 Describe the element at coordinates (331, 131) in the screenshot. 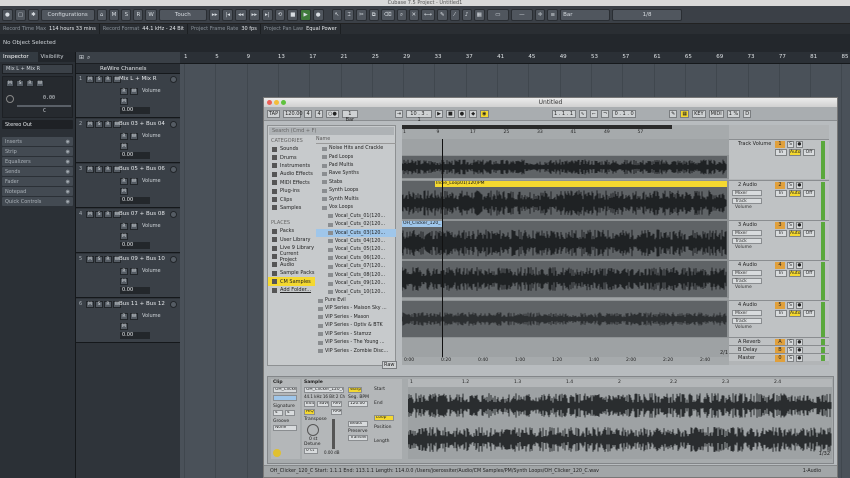

I see `browser-search-input: Search (Cmd + F)` at that location.